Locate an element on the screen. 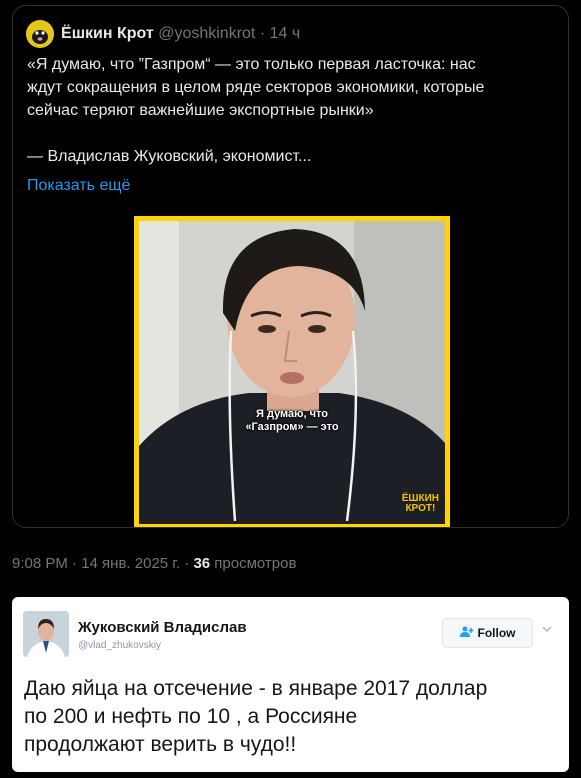  tweet-header: Ёшкин Крот @yoshkinkrot · 14 ч is located at coordinates (180, 34).